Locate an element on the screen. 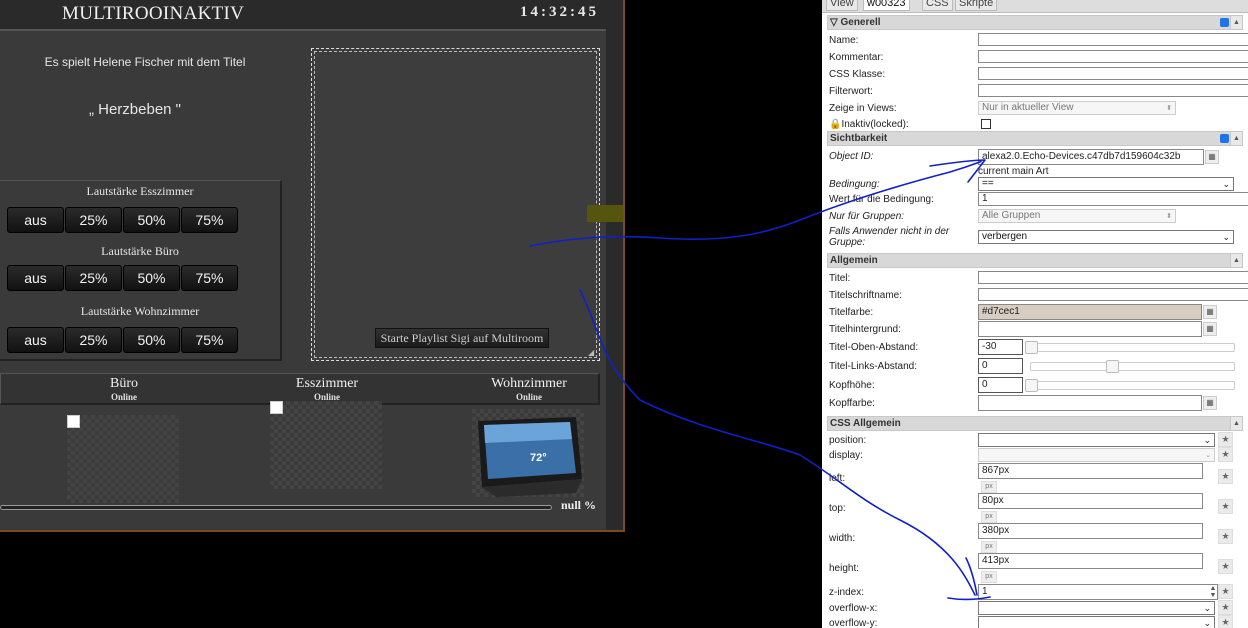 The width and height of the screenshot is (1248, 628). wert-label: Wert für die Bedingung: is located at coordinates (881, 199).